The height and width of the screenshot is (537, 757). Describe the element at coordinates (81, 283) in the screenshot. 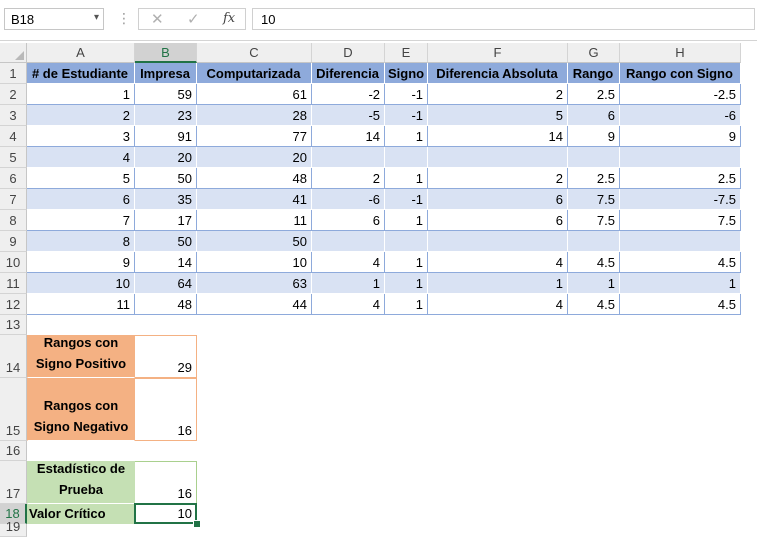

I see `table-cell: 10` at that location.